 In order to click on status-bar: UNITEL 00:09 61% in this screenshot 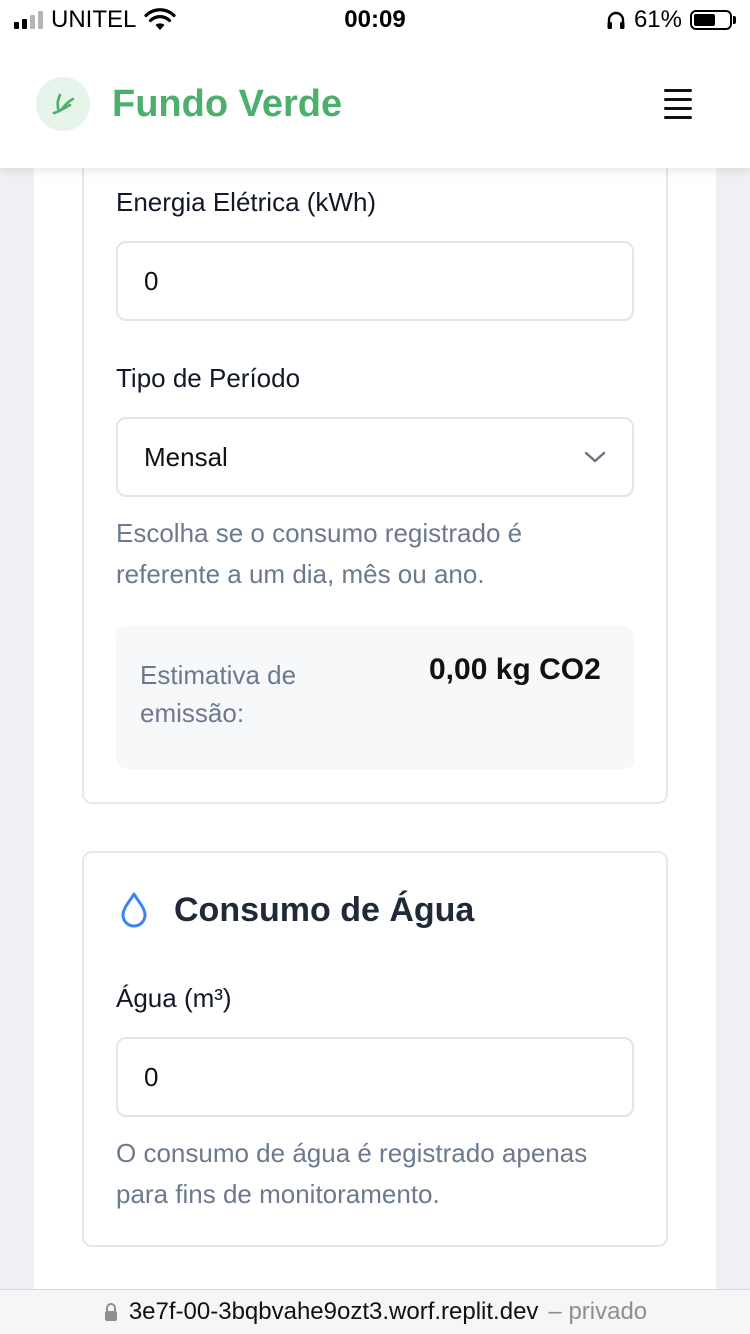, I will do `click(375, 20)`.